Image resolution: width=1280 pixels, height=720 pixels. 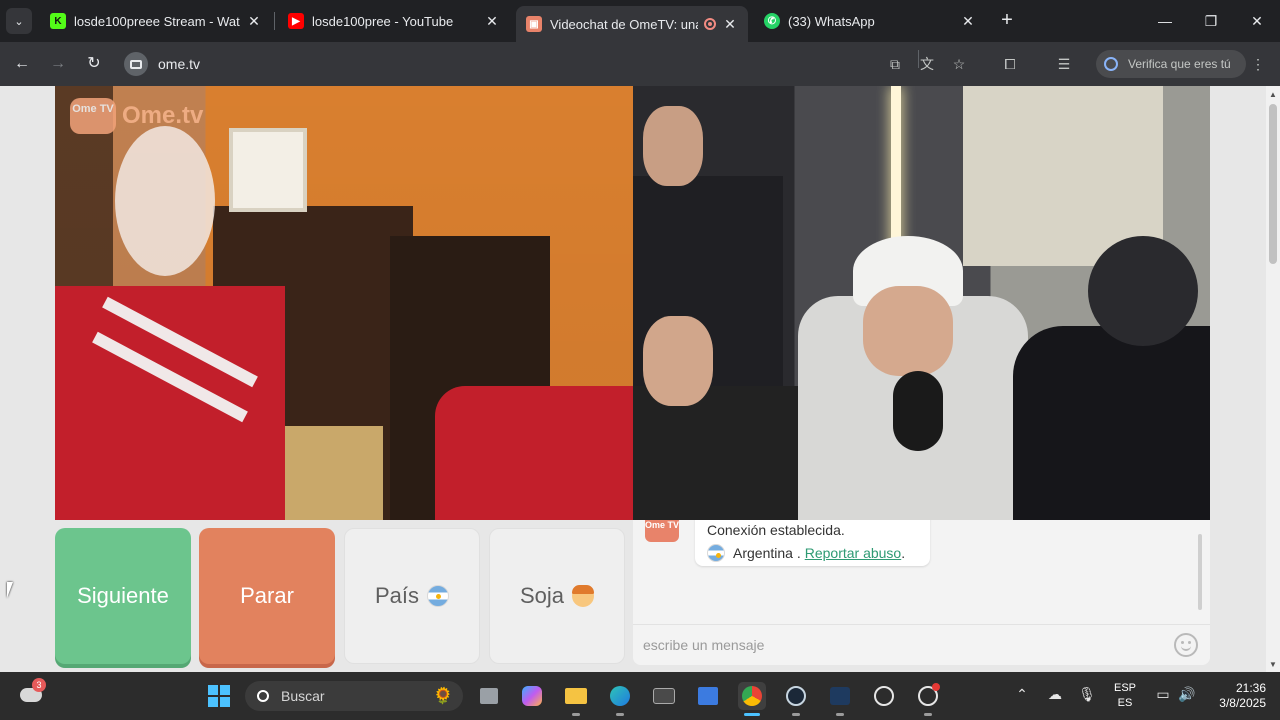 What do you see at coordinates (1273, 95) in the screenshot?
I see `scroll-up-icon: ▲` at bounding box center [1273, 95].